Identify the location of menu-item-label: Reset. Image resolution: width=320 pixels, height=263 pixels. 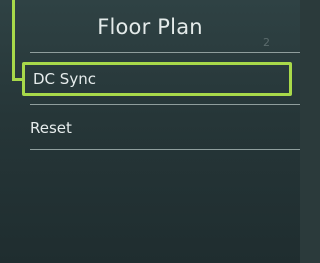
(51, 128).